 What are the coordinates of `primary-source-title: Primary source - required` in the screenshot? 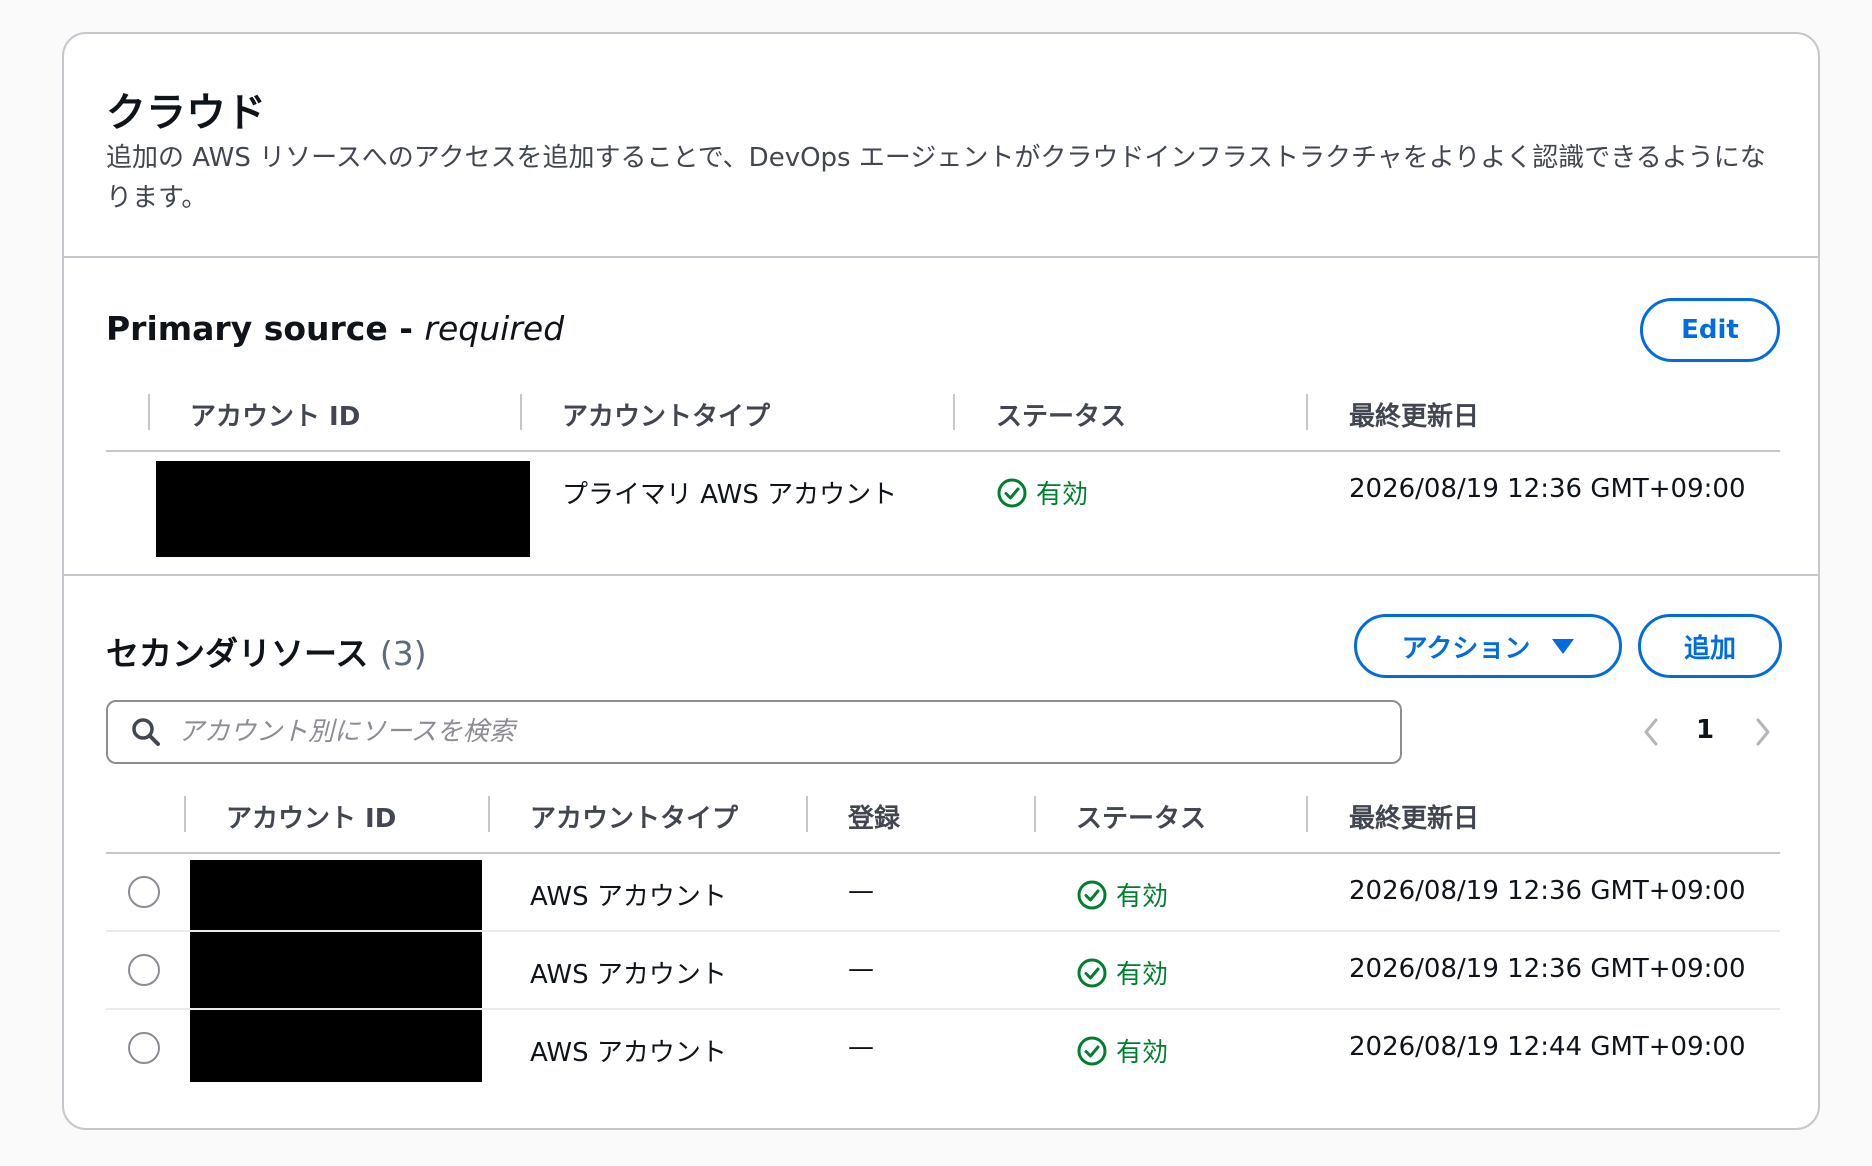 It's located at (335, 328).